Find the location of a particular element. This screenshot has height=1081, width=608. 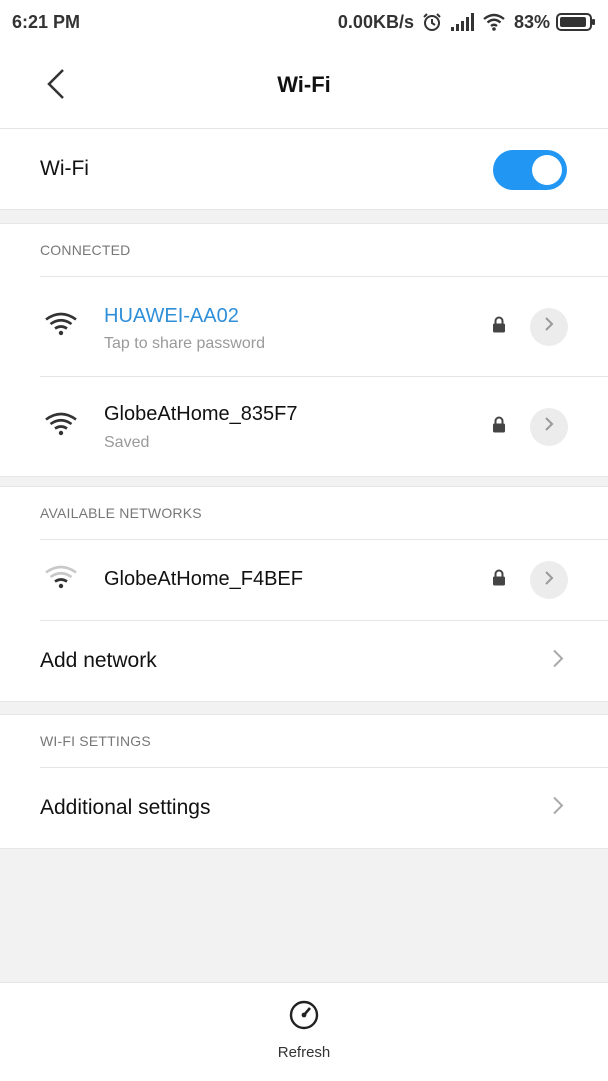

refresh-button: Refresh is located at coordinates (304, 1037).